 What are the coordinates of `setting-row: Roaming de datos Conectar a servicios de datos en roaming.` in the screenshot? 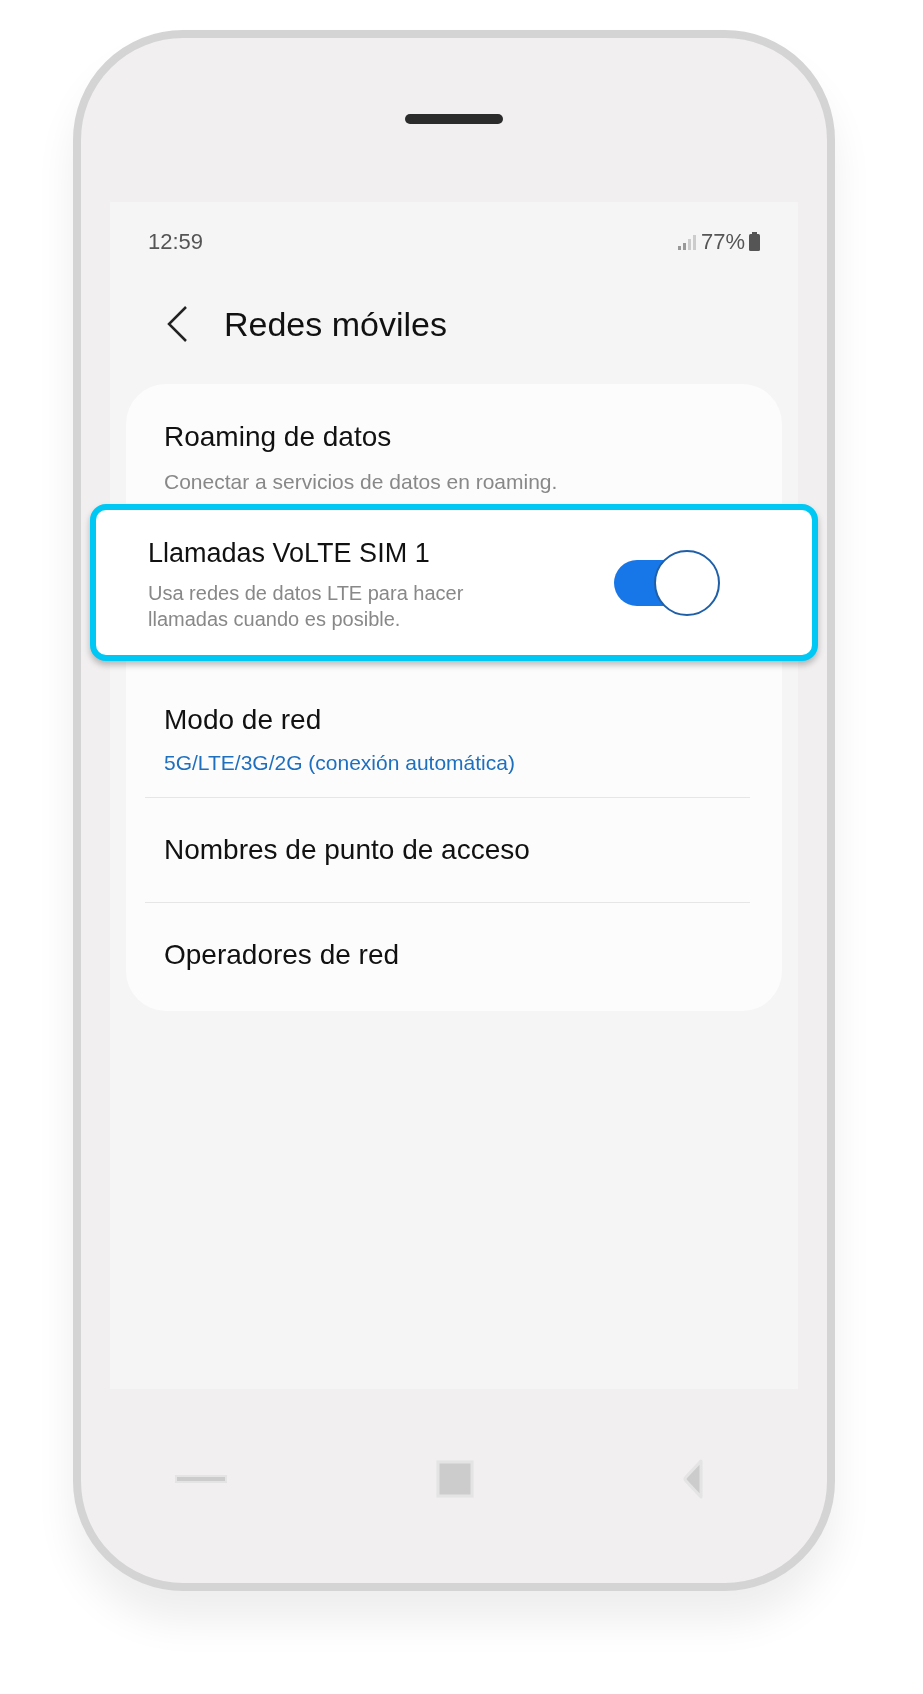 It's located at (454, 444).